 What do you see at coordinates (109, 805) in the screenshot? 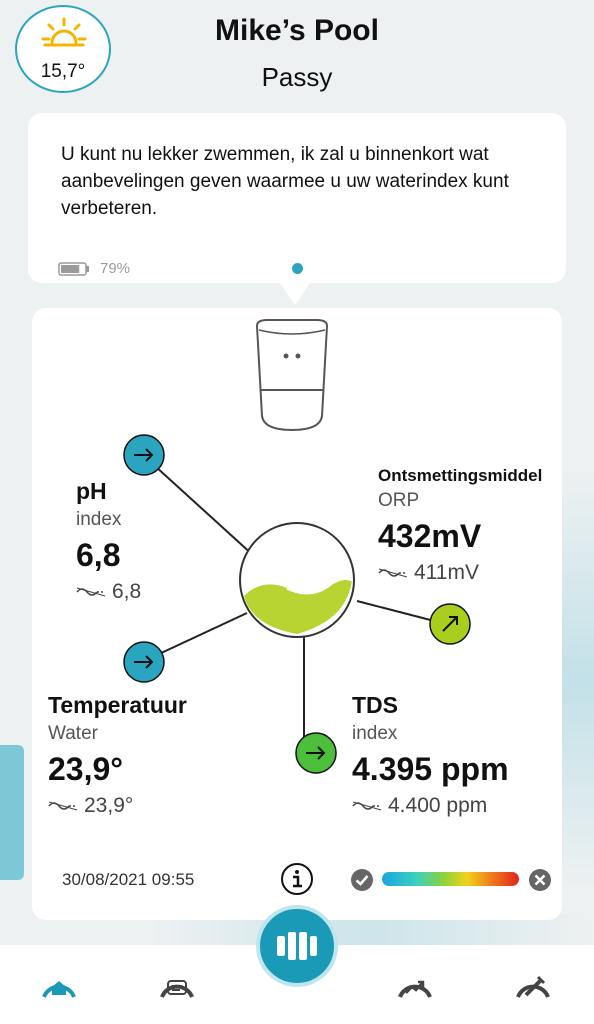
I see `temperature-average-value: 23,9°` at bounding box center [109, 805].